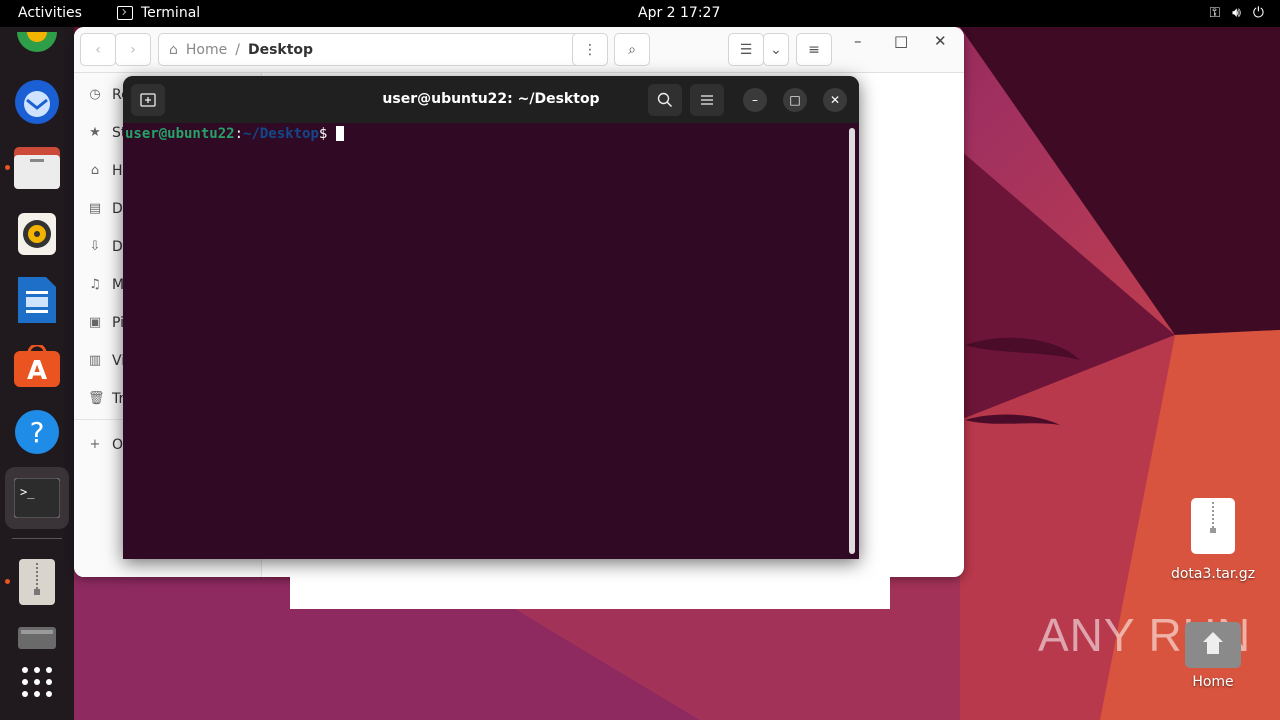 The width and height of the screenshot is (1280, 720). I want to click on terminal-search-button, so click(665, 100).